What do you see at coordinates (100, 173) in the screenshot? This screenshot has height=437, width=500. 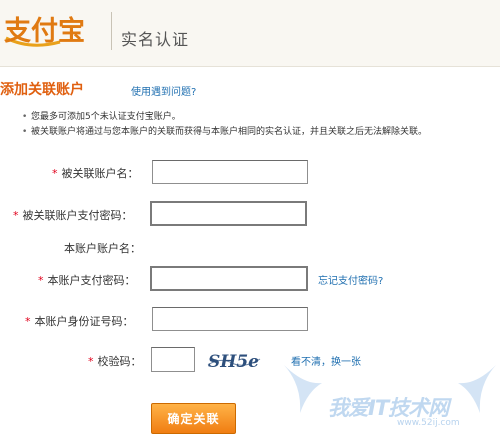 I see `linked-account-label-text: 被关联账户名：` at bounding box center [100, 173].